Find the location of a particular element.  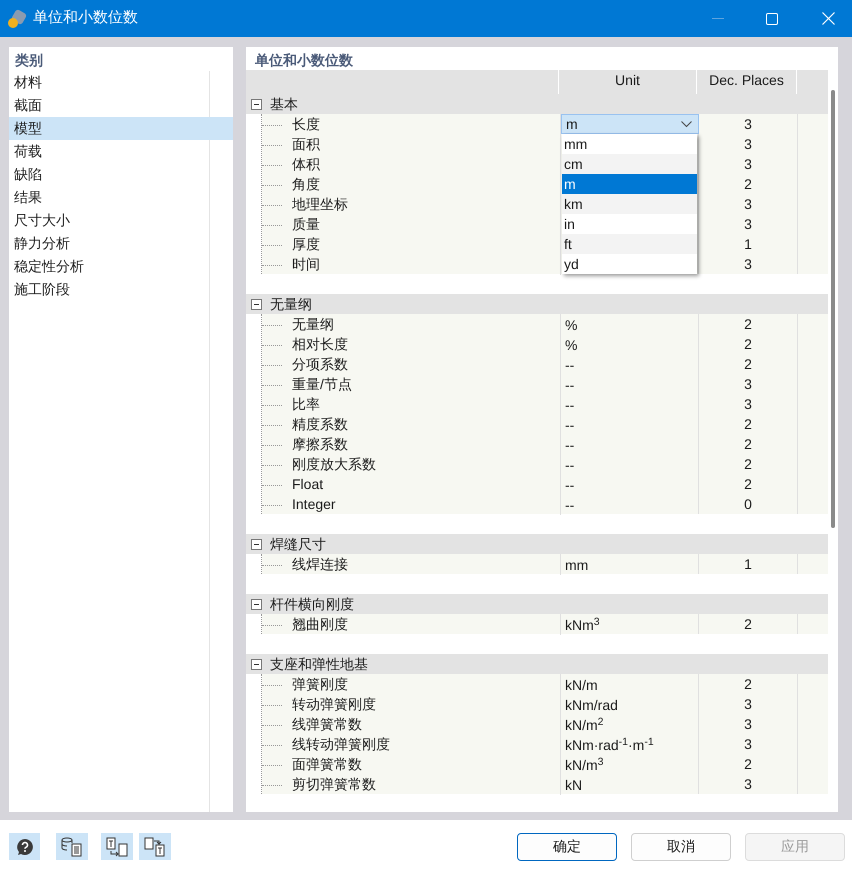

app-icon is located at coordinates (17, 18).